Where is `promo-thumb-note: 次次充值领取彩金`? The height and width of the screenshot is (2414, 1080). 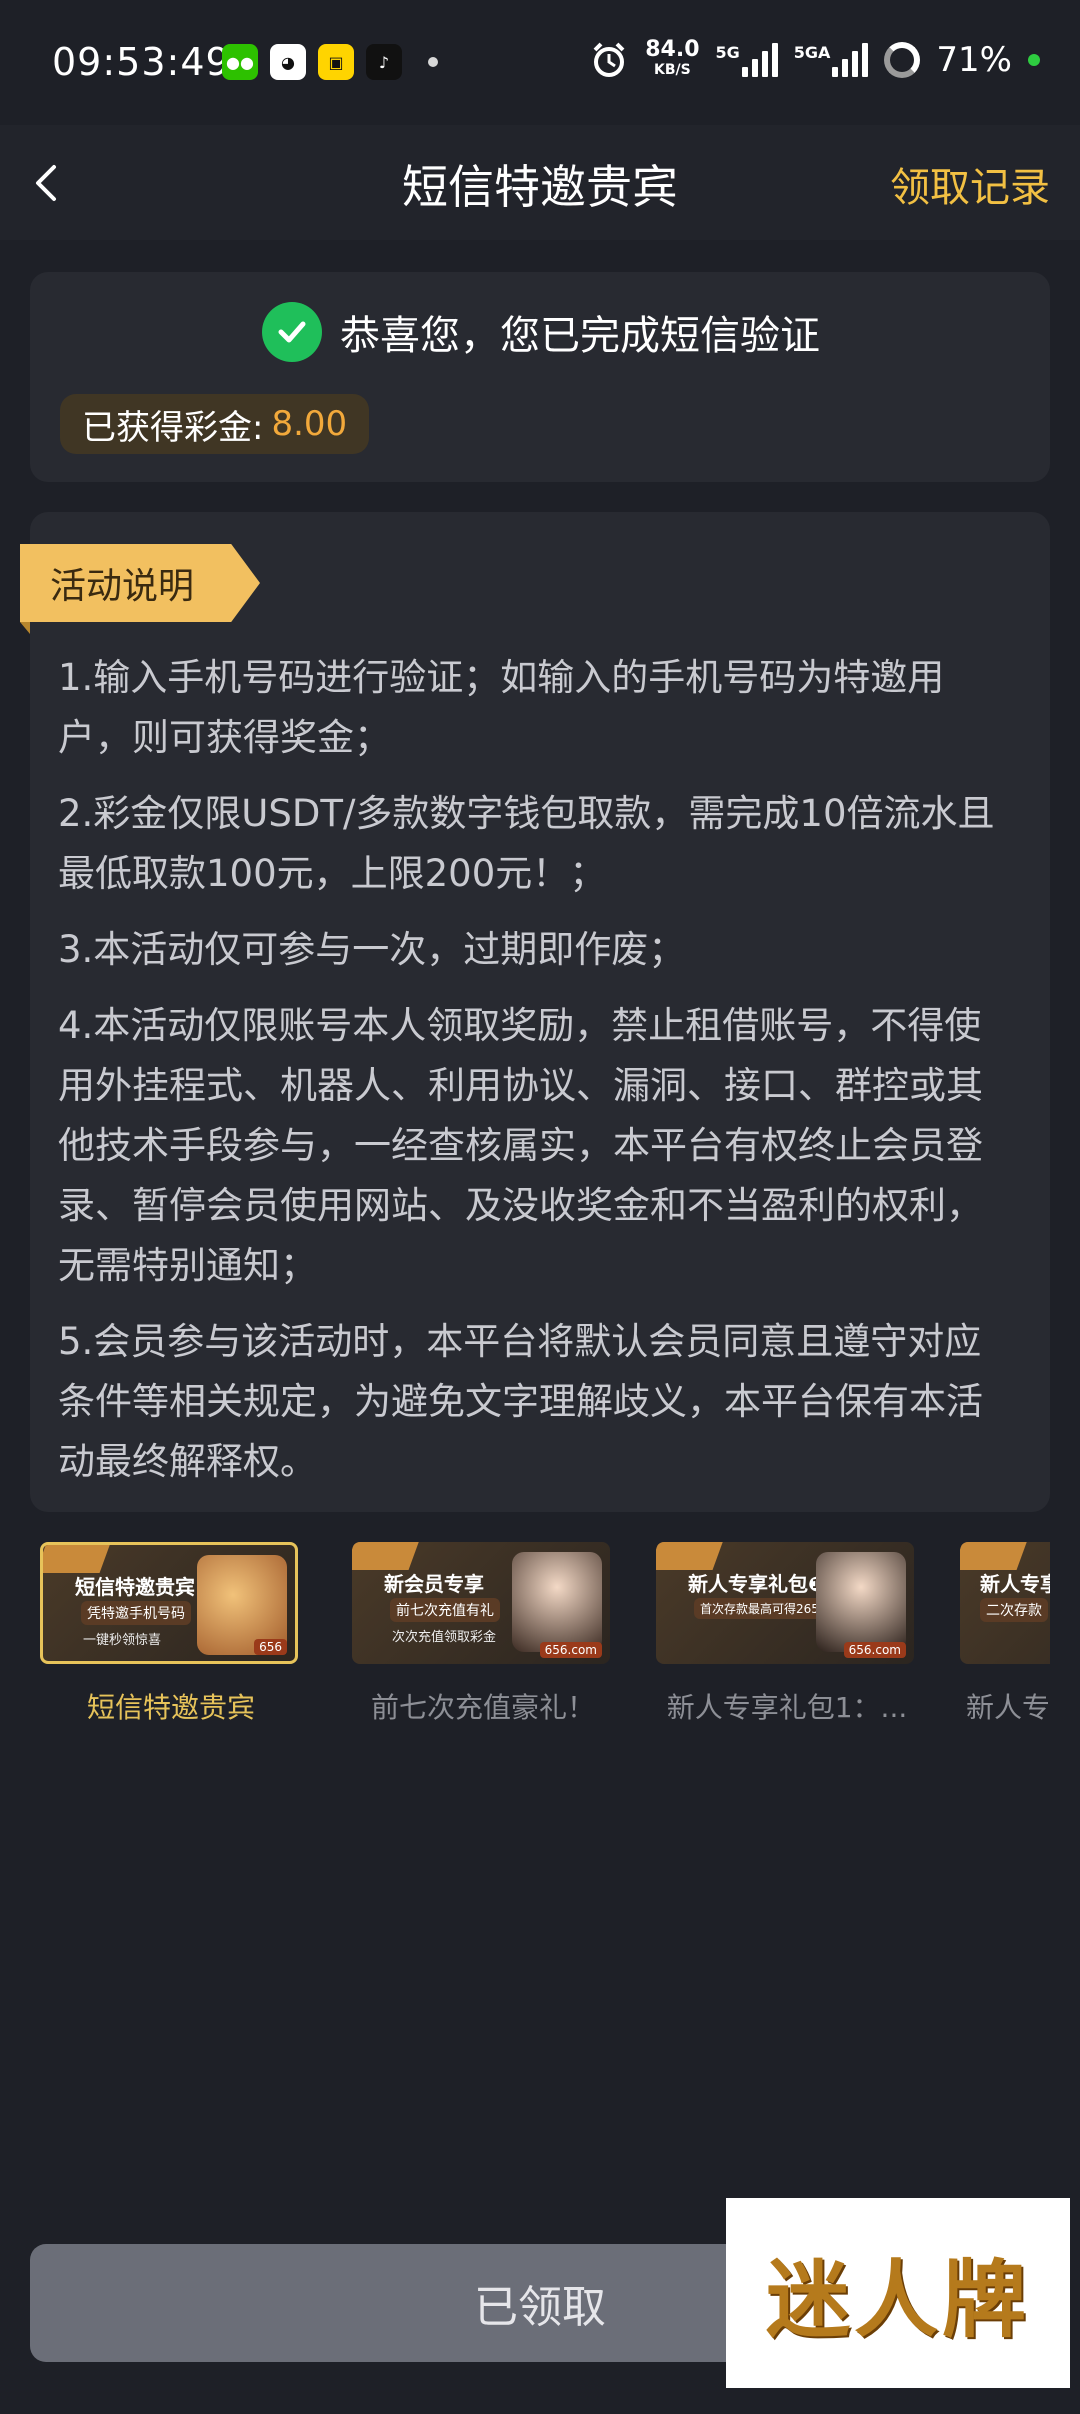
promo-thumb-note: 次次充值领取彩金 is located at coordinates (444, 1637).